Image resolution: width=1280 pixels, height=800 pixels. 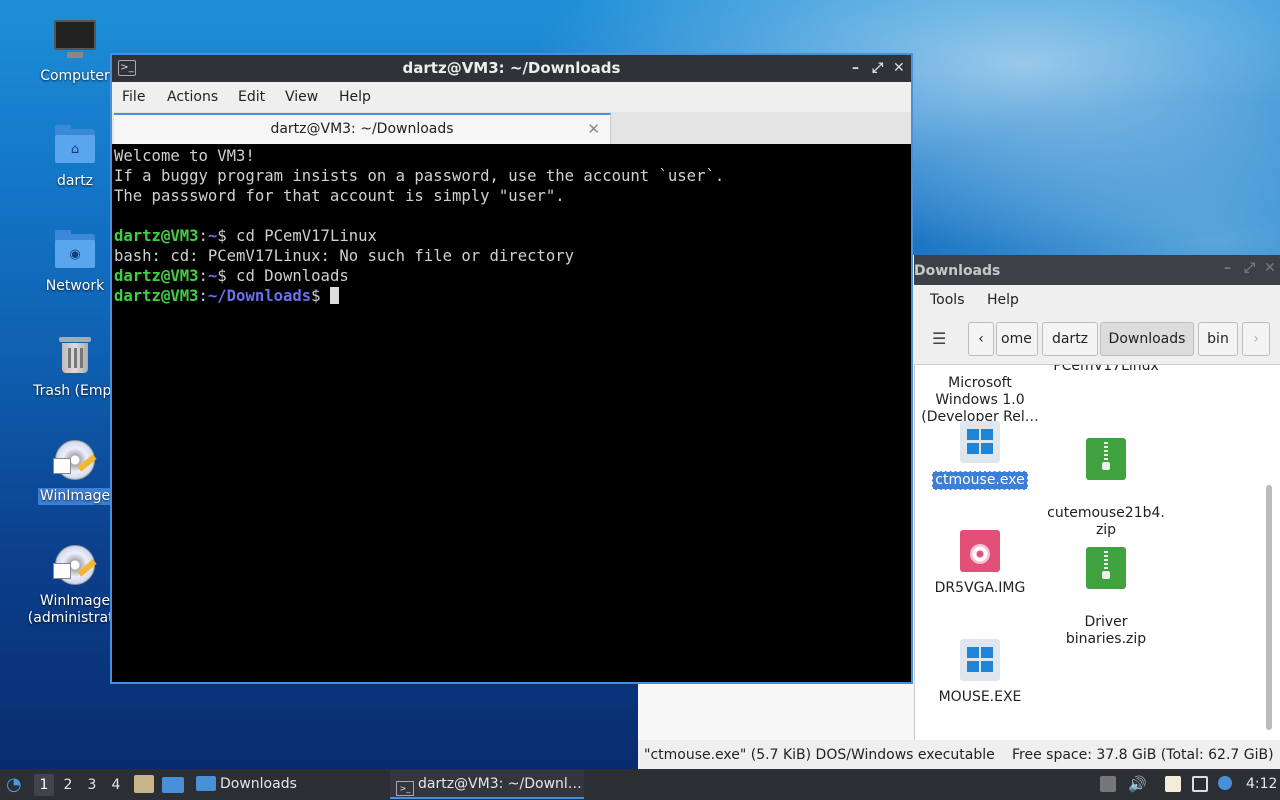 I want to click on terminal-tabbar: dartz@VM3: ~/Downloads ✕, so click(x=511, y=128).